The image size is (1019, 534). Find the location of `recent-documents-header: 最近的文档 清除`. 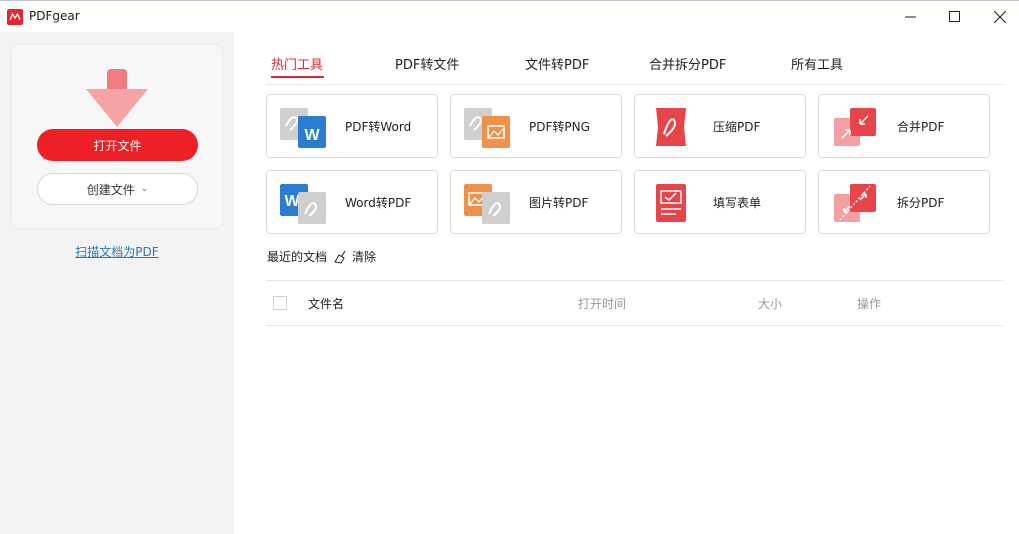

recent-documents-header: 最近的文档 清除 is located at coordinates (321, 256).